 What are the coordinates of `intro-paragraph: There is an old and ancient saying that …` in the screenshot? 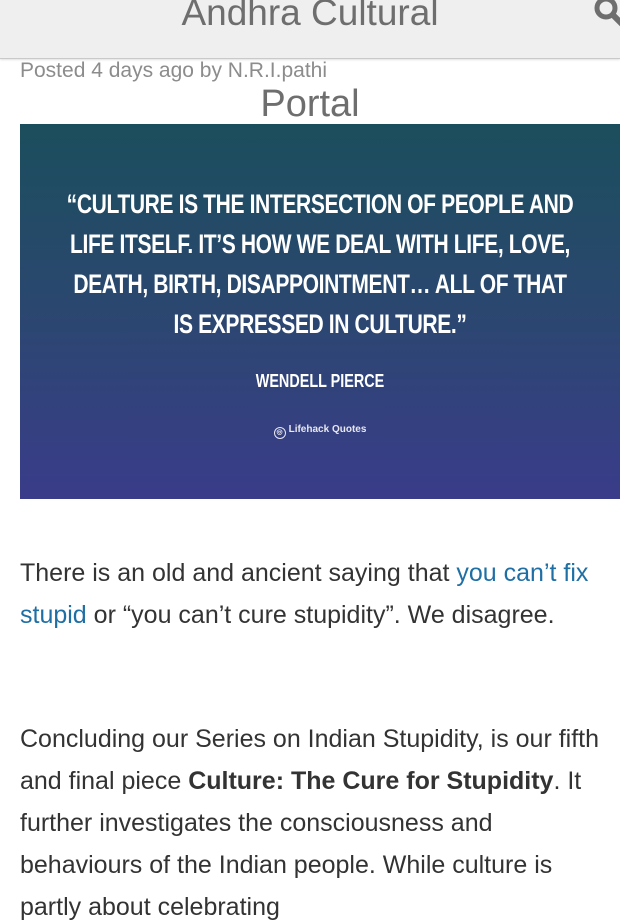 It's located at (320, 594).